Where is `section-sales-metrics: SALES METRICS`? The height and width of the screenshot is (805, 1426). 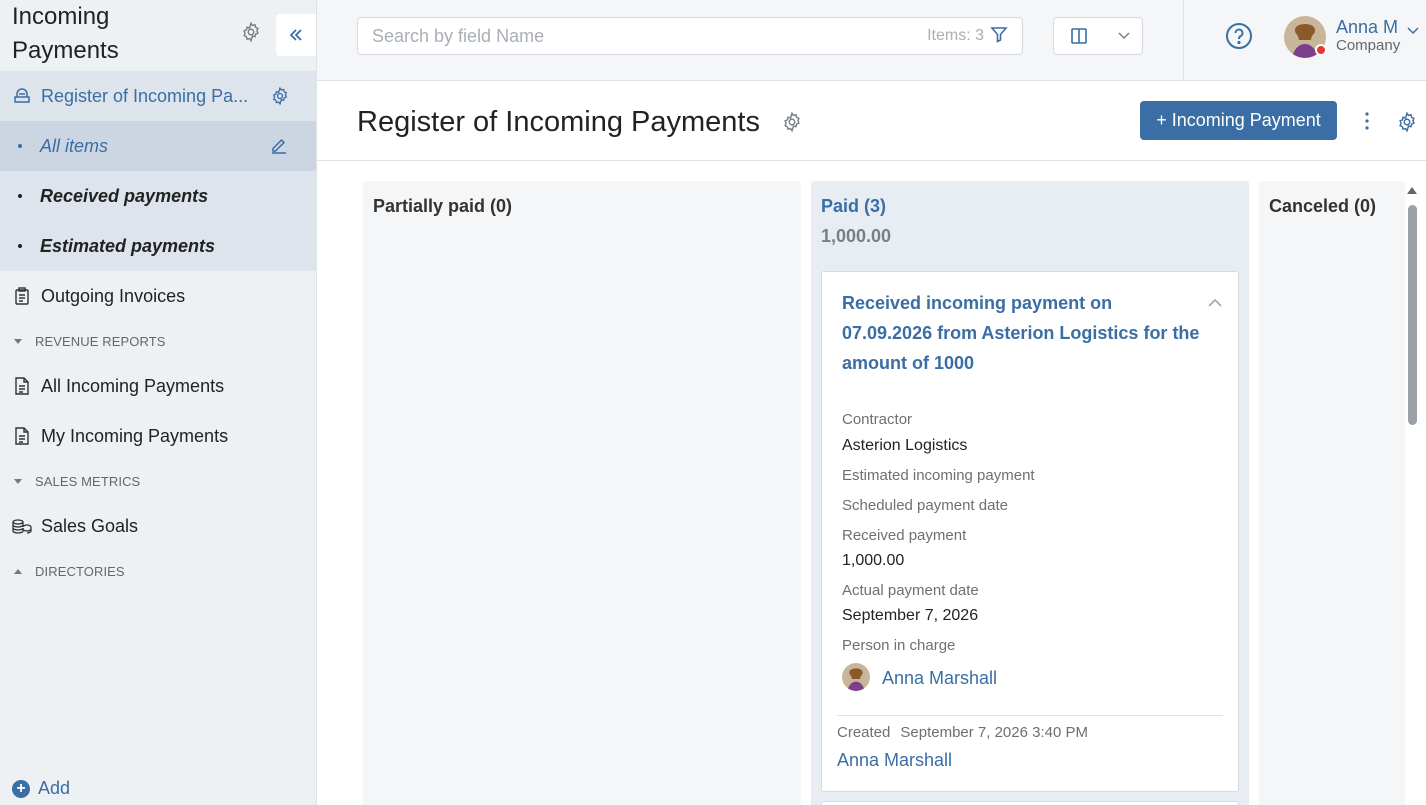
section-sales-metrics: SALES METRICS is located at coordinates (158, 481).